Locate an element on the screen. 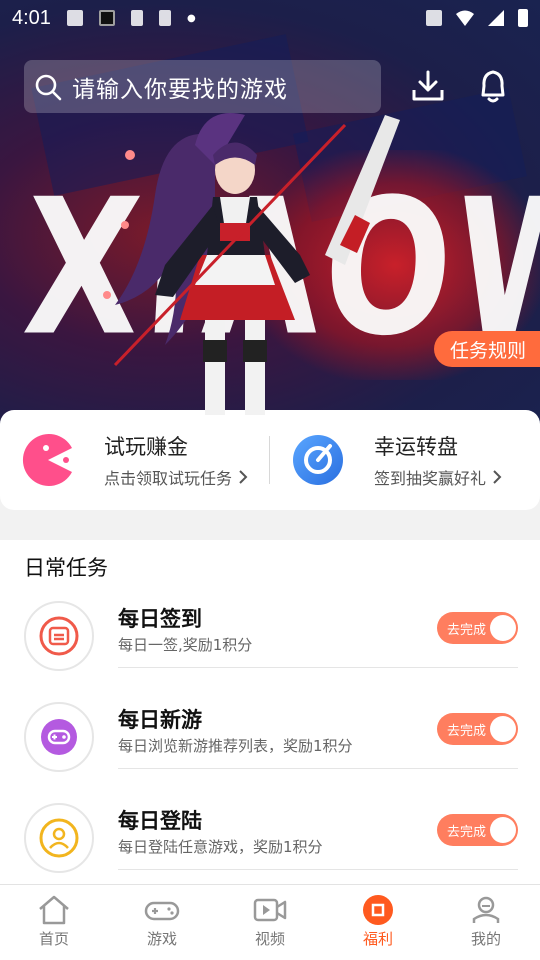 Image resolution: width=540 pixels, height=960 pixels. briefcase-icon is located at coordinates (434, 18).